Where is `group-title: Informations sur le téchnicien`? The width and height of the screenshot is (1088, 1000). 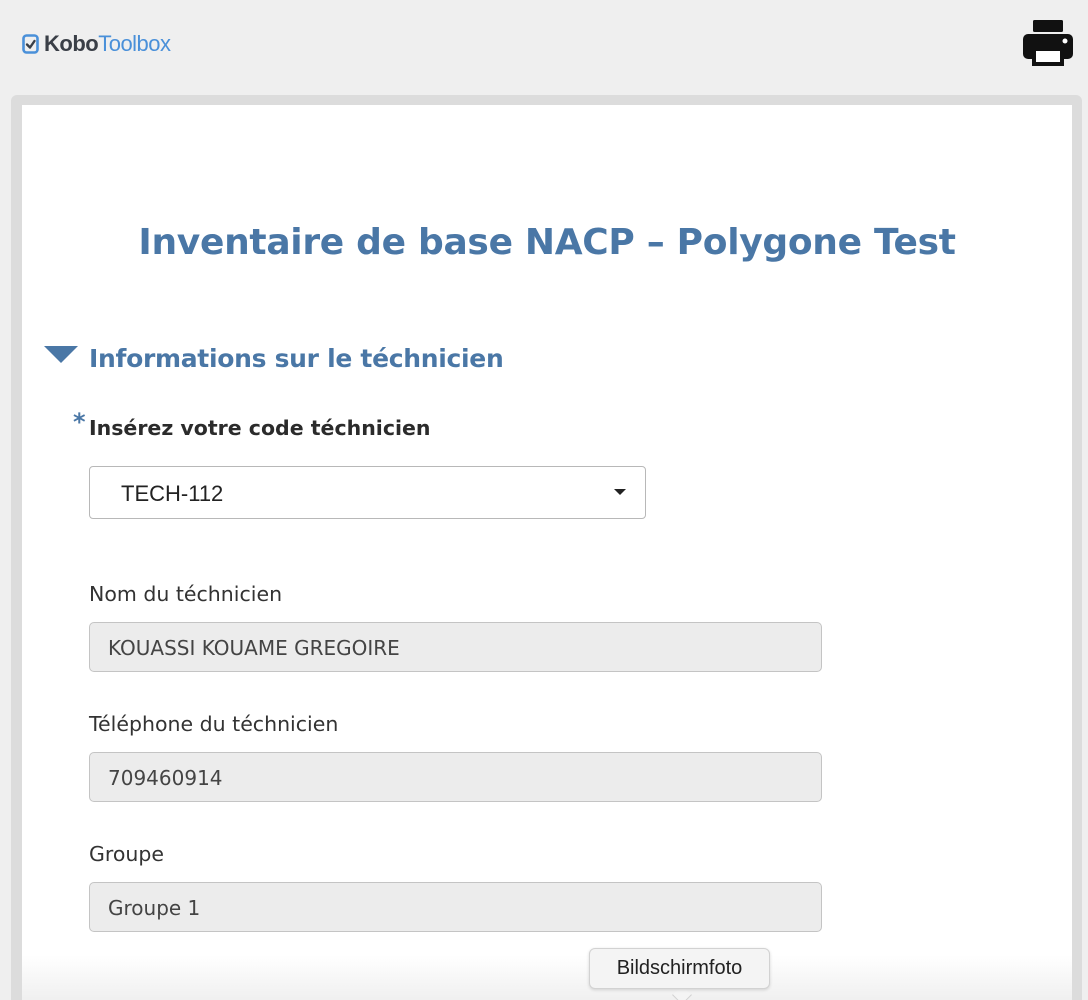
group-title: Informations sur le téchnicien is located at coordinates (296, 358).